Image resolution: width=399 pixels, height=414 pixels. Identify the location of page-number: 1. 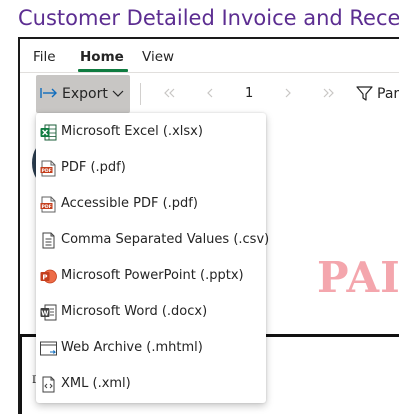
(249, 94).